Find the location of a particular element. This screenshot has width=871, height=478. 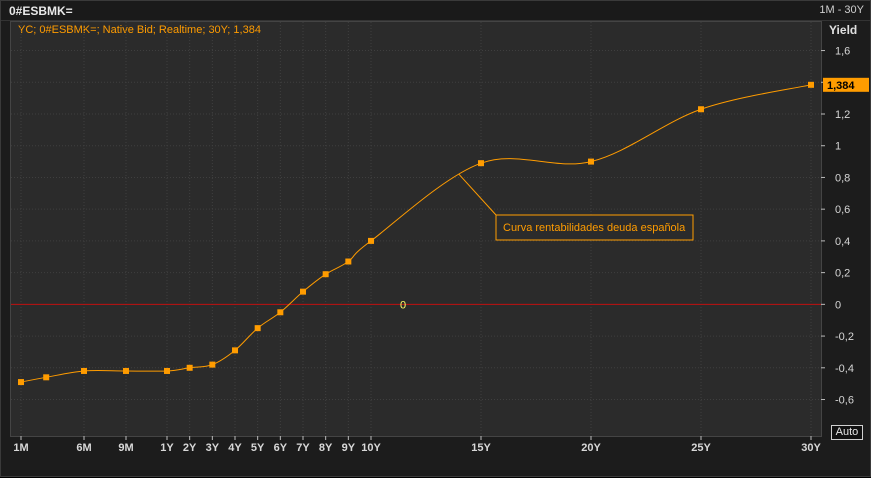

x-tick-label: 2Y is located at coordinates (190, 448).